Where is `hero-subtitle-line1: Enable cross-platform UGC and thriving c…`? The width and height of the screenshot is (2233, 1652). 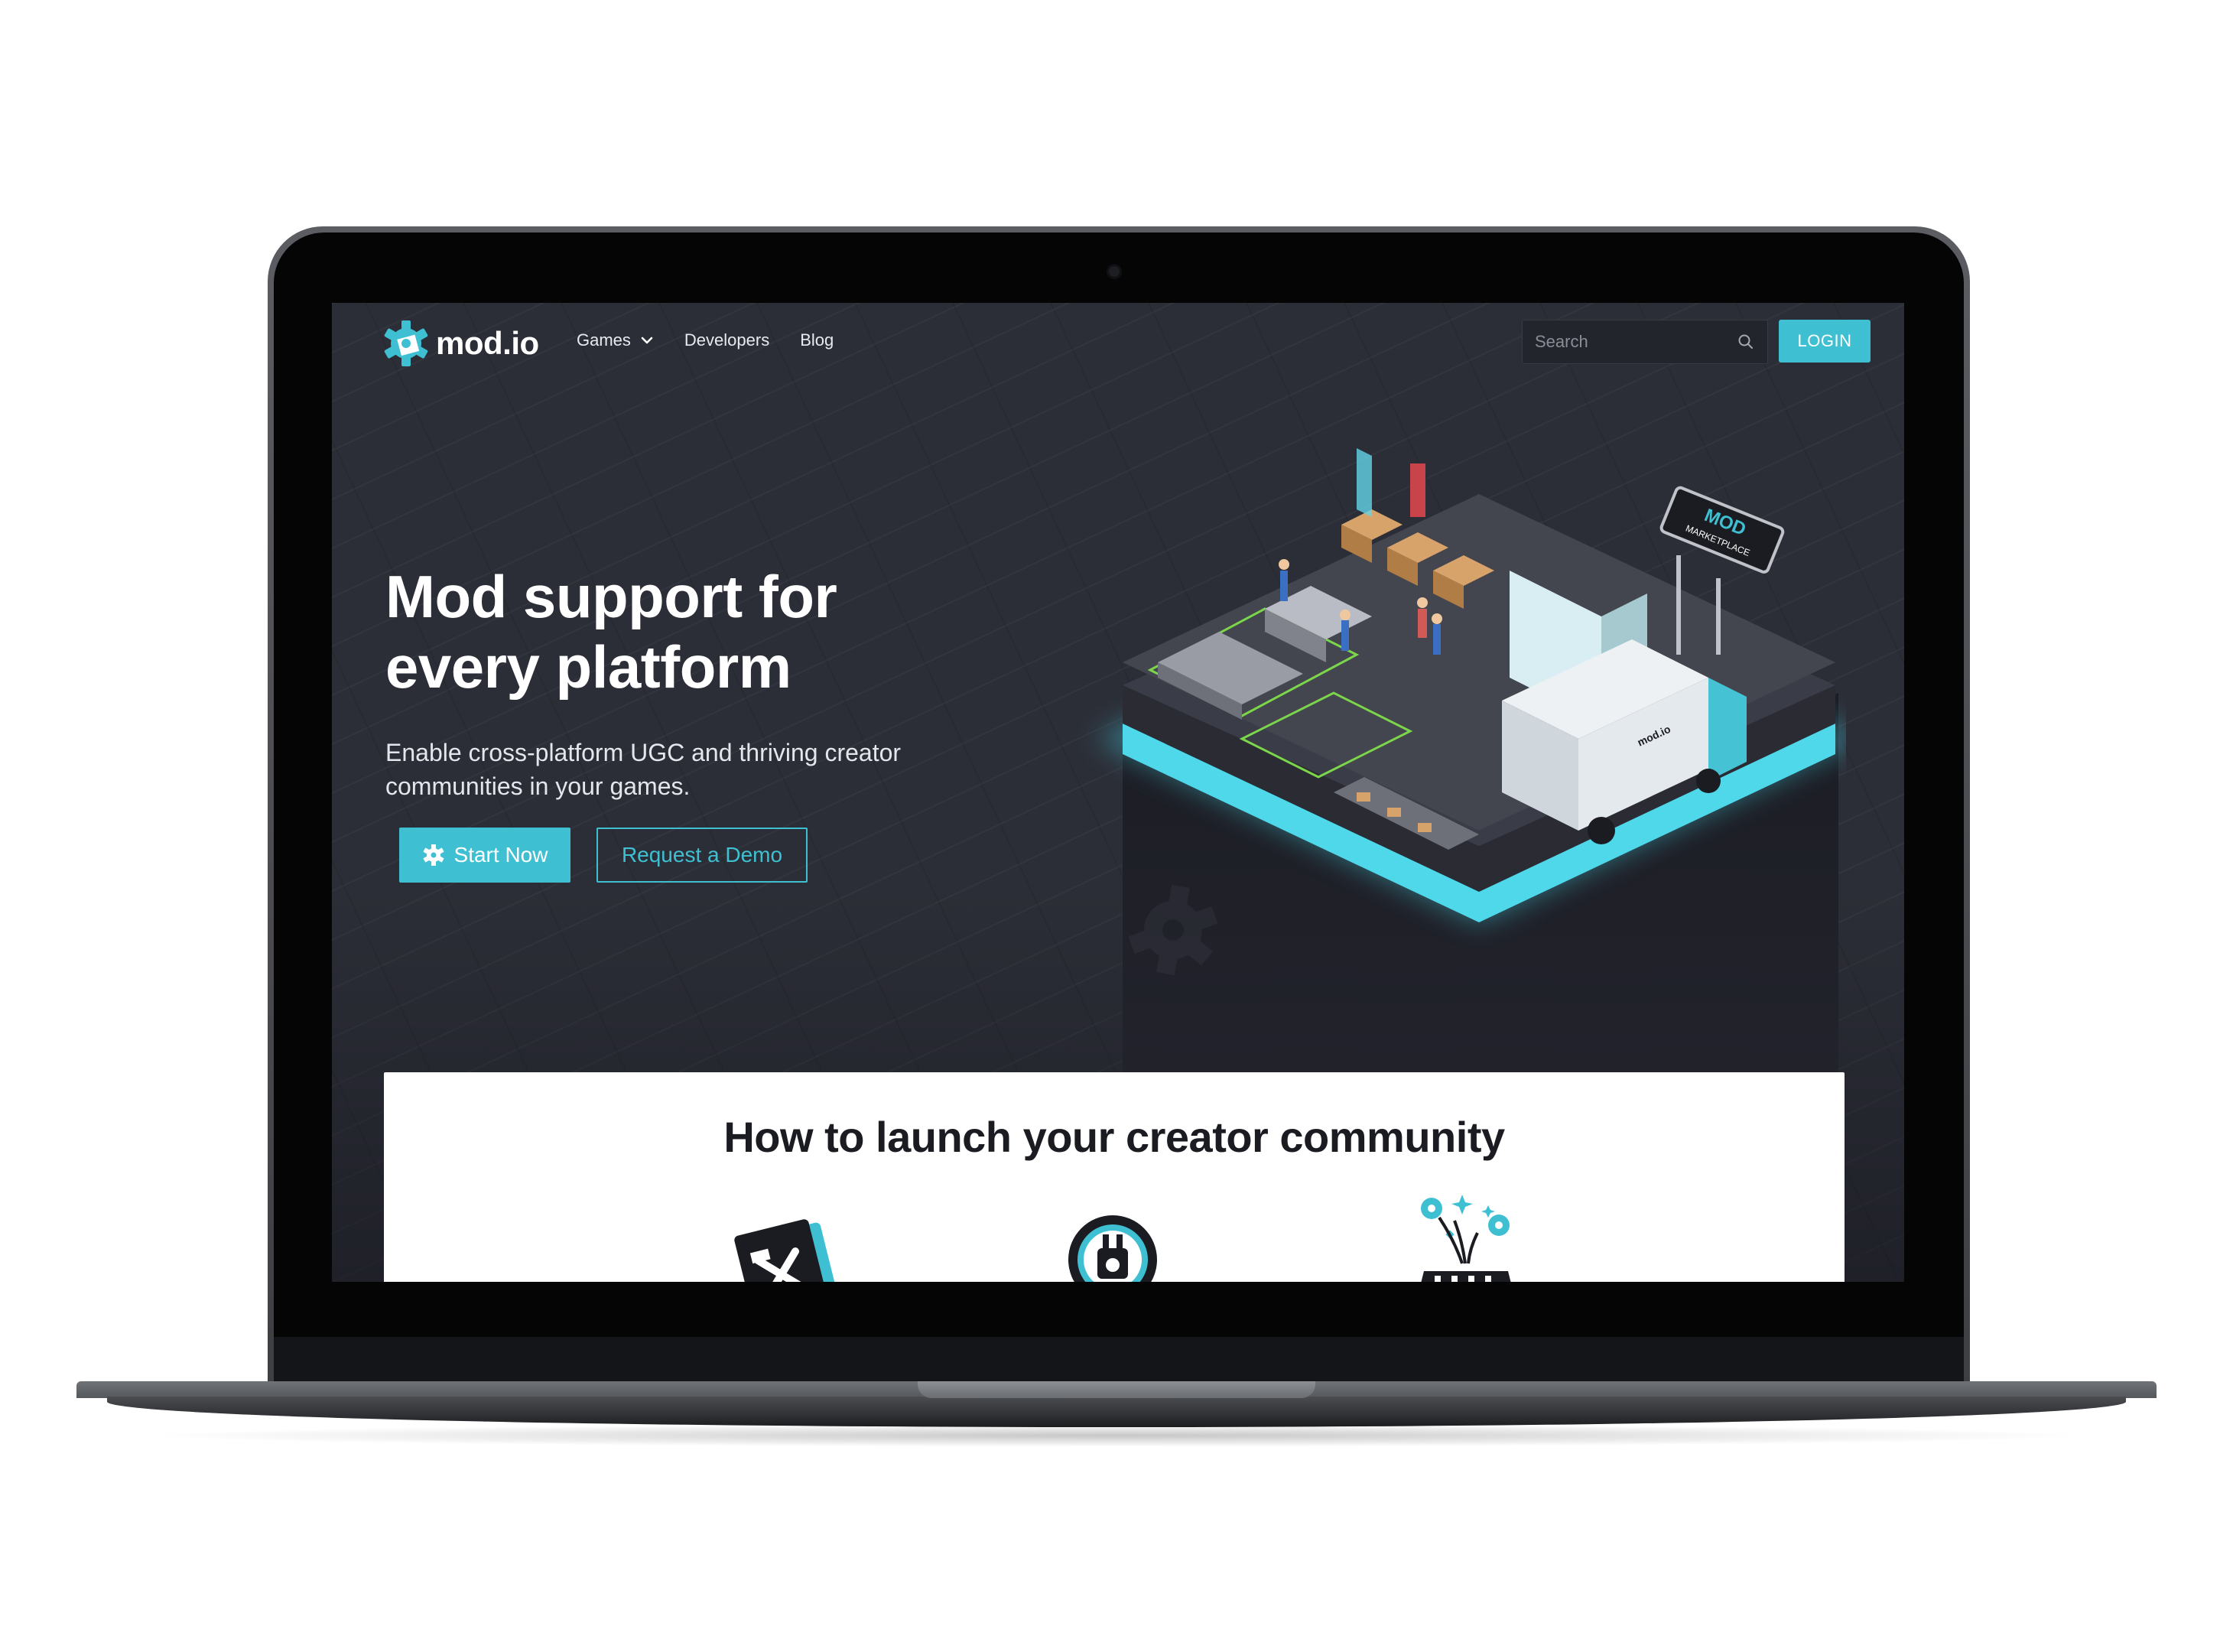
hero-subtitle-line1: Enable cross-platform UGC and thriving c… is located at coordinates (643, 753).